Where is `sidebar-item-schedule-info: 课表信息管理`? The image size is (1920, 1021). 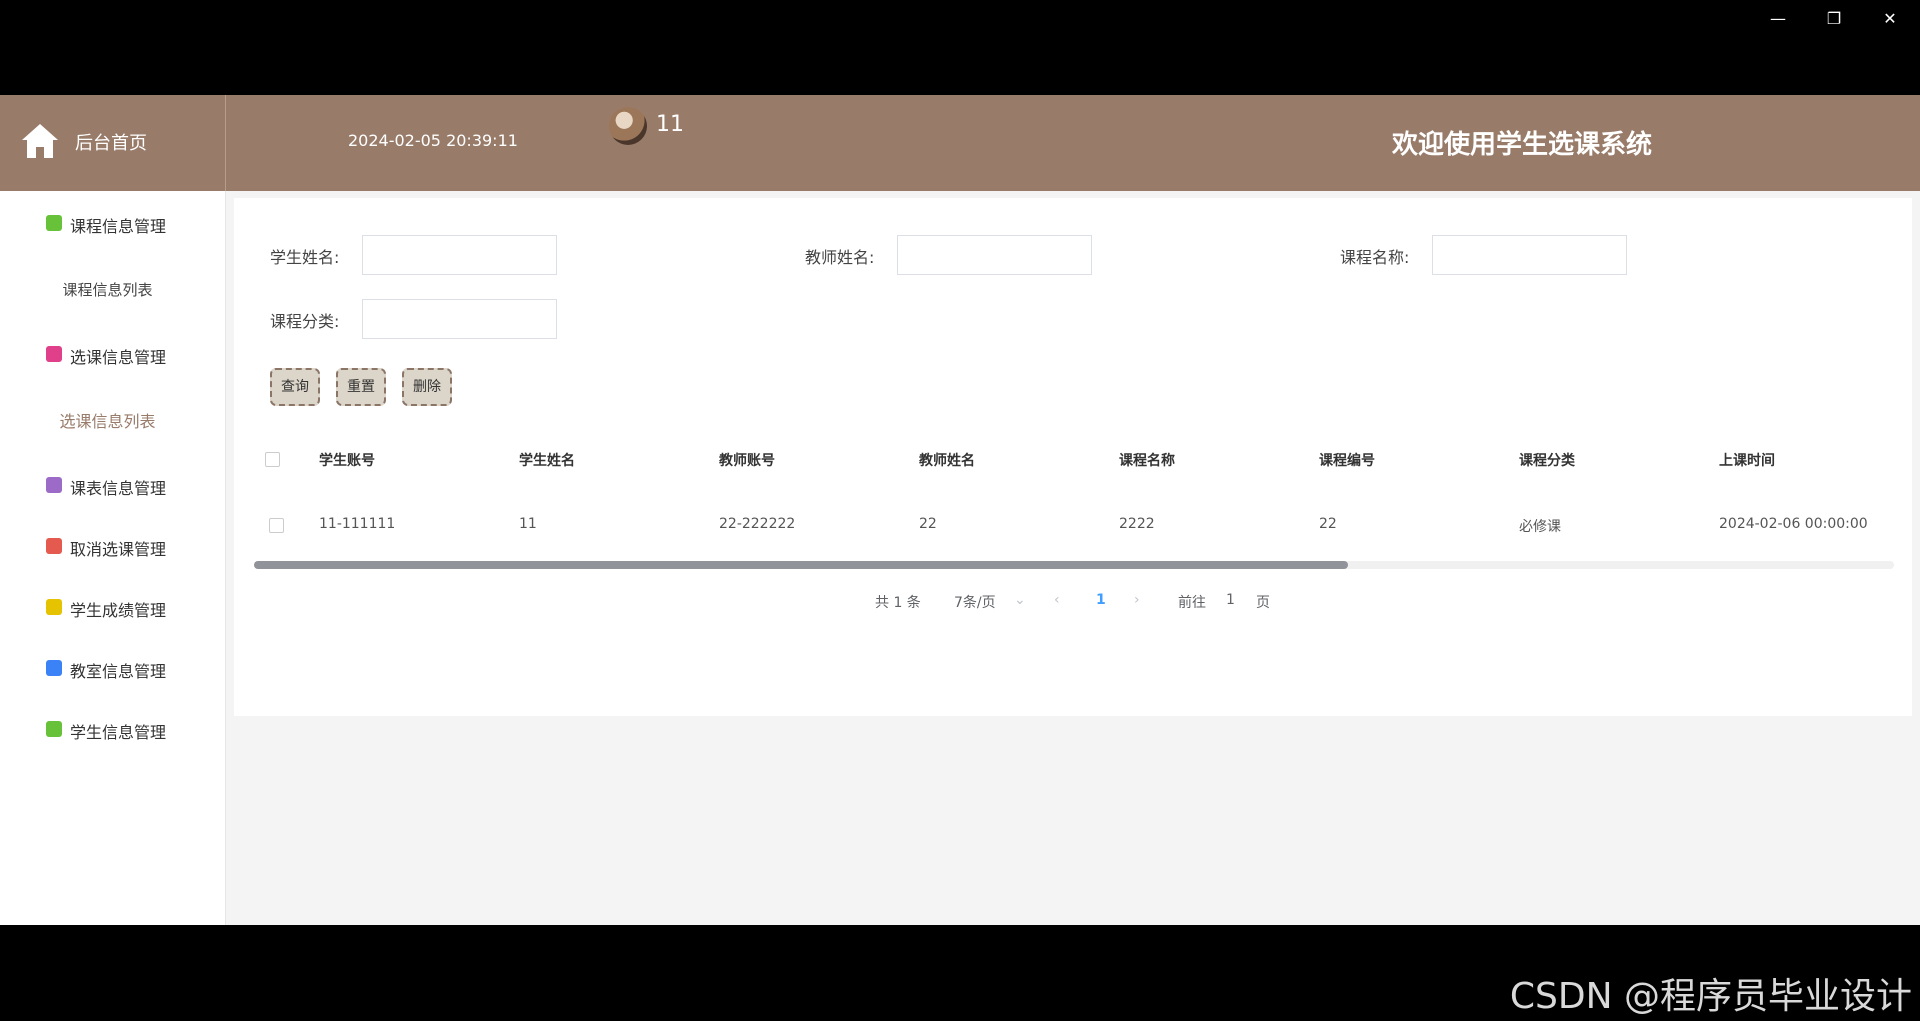
sidebar-item-schedule-info: 课表信息管理 is located at coordinates (112, 485).